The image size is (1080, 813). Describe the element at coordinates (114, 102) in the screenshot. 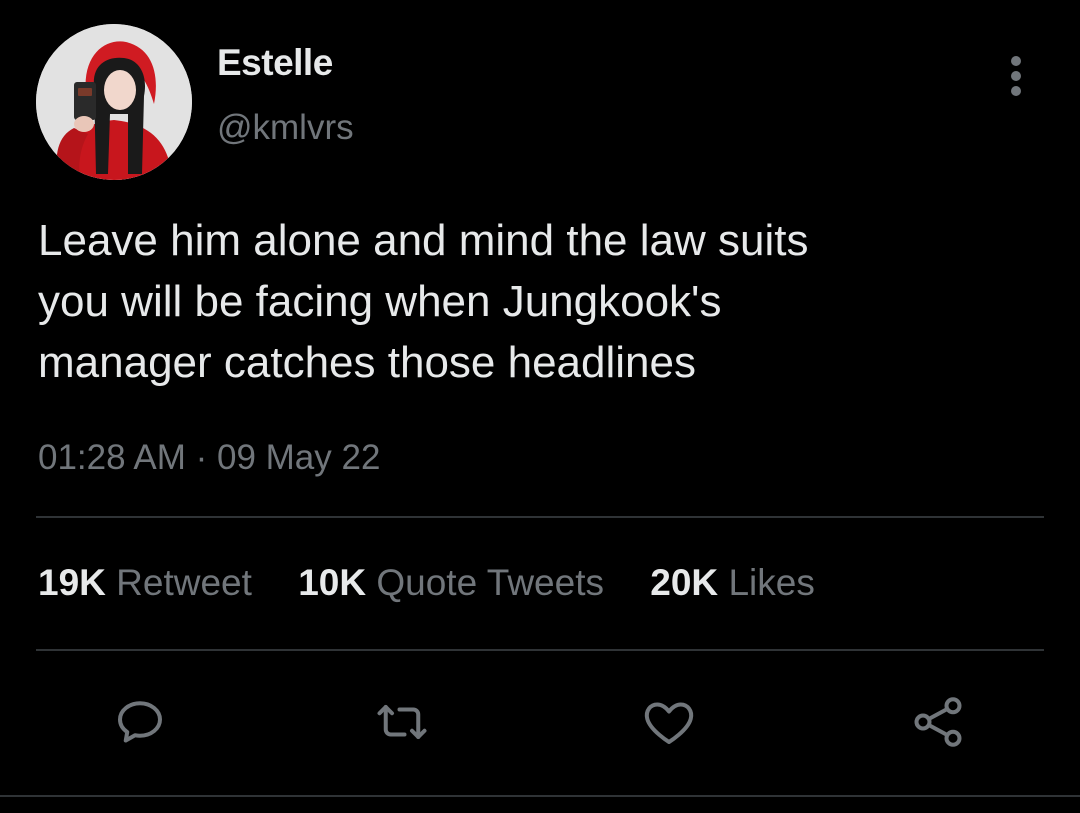

I see `avatar` at that location.